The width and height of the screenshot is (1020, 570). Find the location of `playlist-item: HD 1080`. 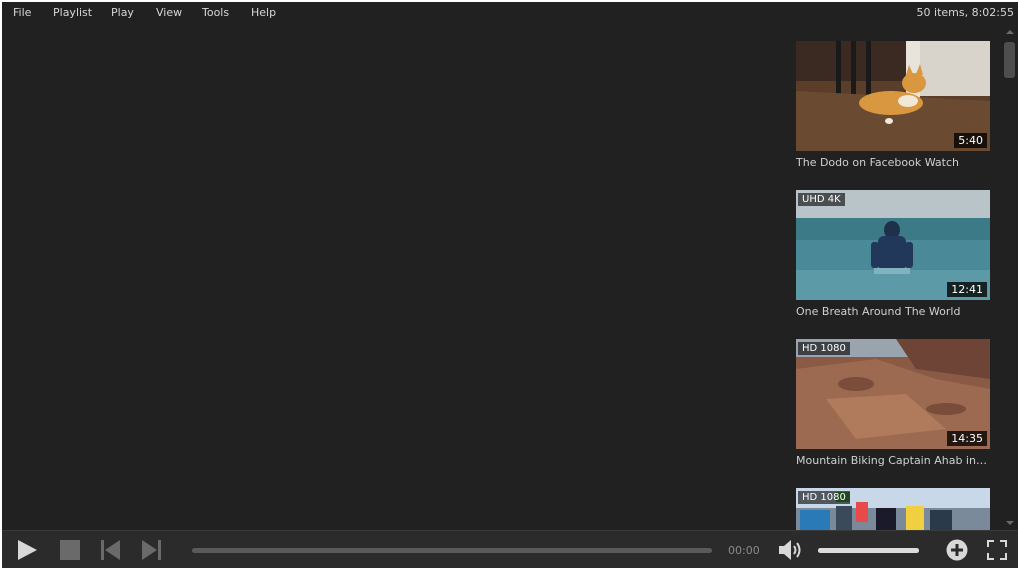

playlist-item: HD 1080 is located at coordinates (893, 509).